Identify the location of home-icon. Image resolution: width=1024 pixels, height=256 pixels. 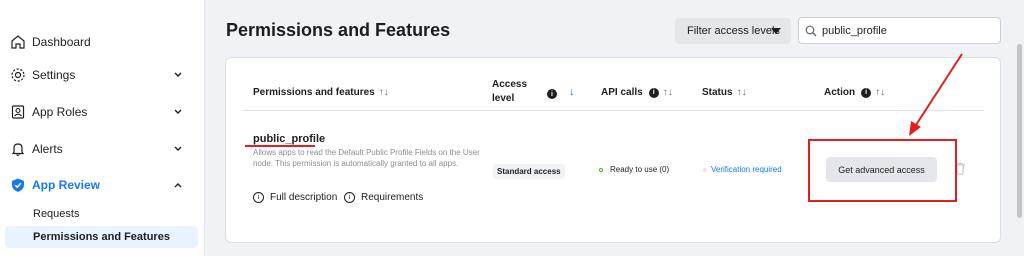
(18, 42).